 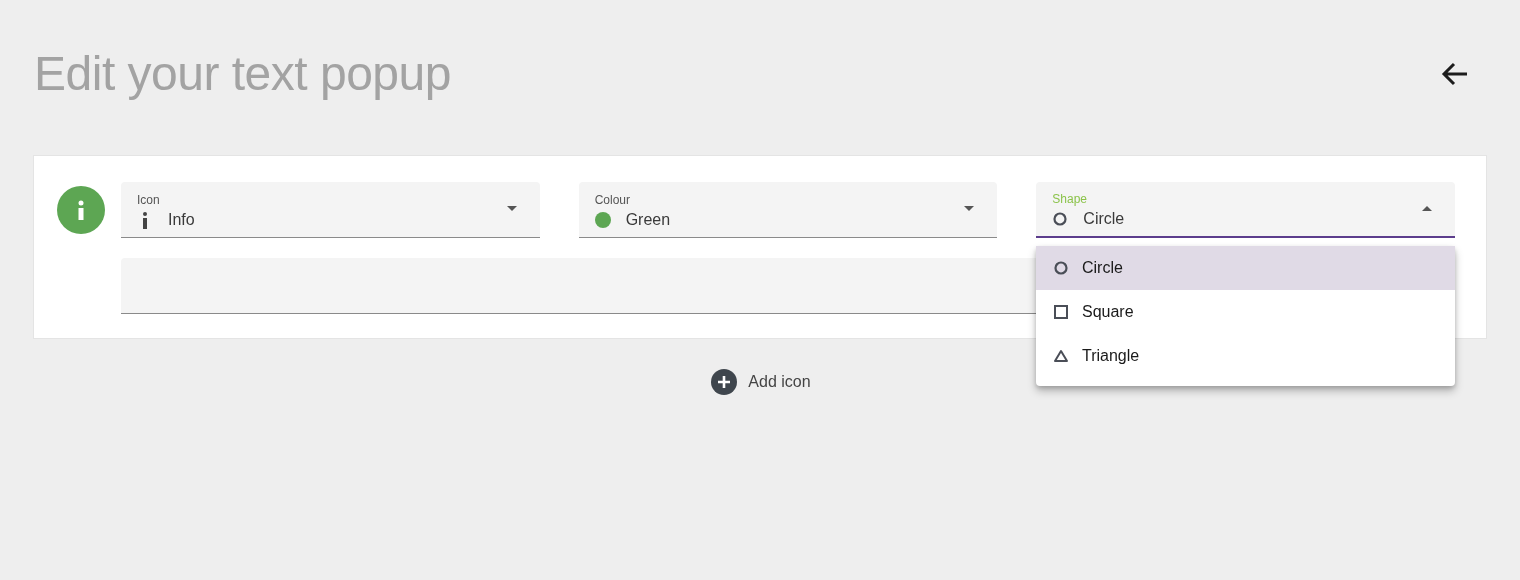 I want to click on field-label: Shape, so click(x=1070, y=199).